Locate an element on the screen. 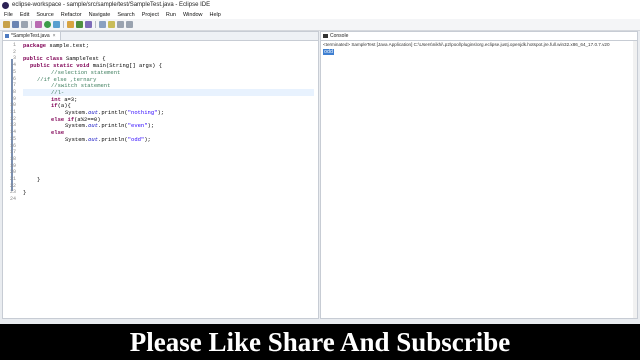 This screenshot has width=640, height=360. save-icon is located at coordinates (15, 24).